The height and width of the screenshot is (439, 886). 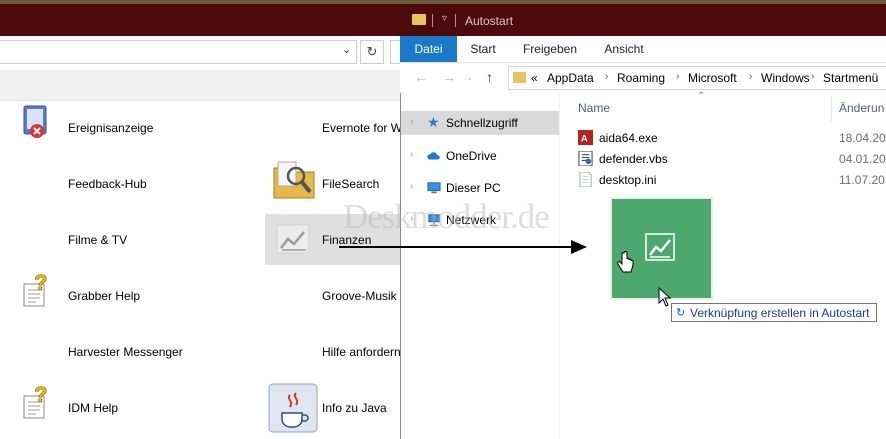 I want to click on window-title: Autostart, so click(x=489, y=21).